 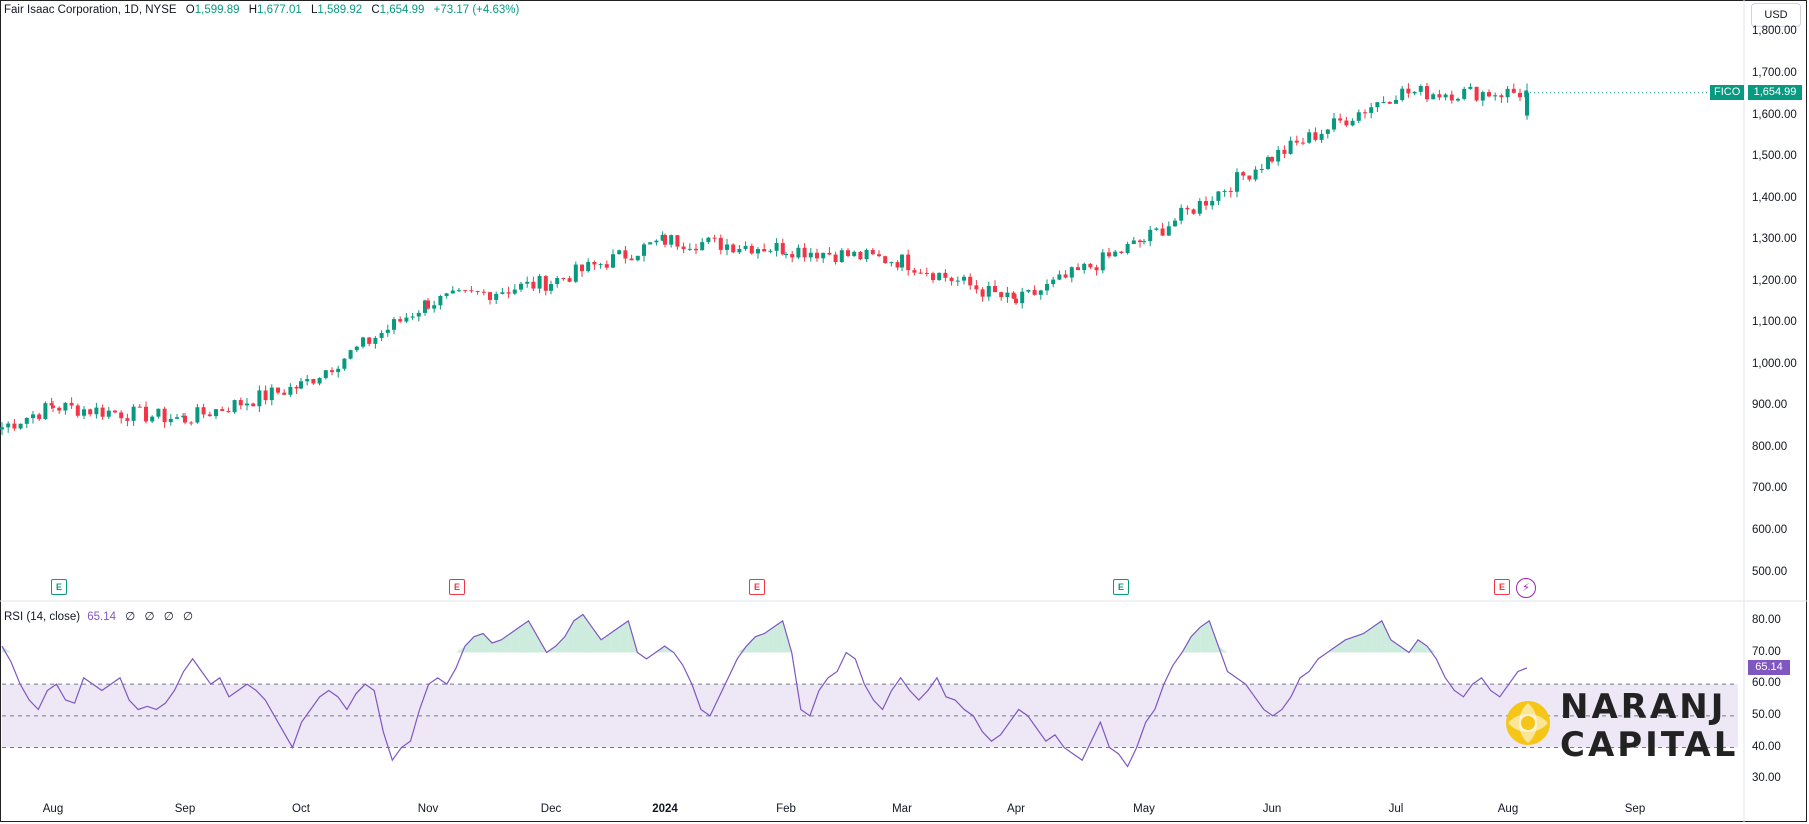 I want to click on price-tick-label: 1,600.00, so click(x=1774, y=114).